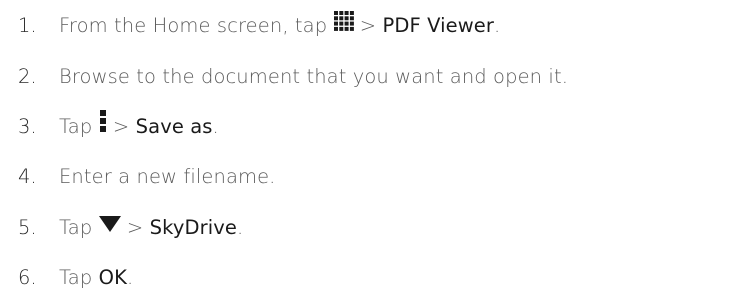 This screenshot has width=742, height=307. What do you see at coordinates (196, 25) in the screenshot?
I see `step-text-before: From the Home screen, tap` at bounding box center [196, 25].